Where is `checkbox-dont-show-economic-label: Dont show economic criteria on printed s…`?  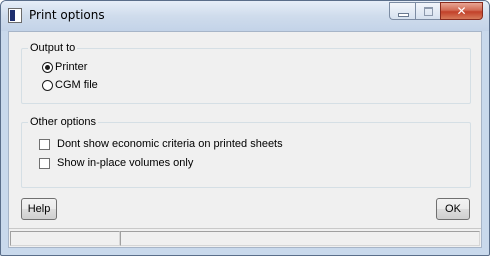 checkbox-dont-show-economic-label: Dont show economic criteria on printed s… is located at coordinates (170, 144).